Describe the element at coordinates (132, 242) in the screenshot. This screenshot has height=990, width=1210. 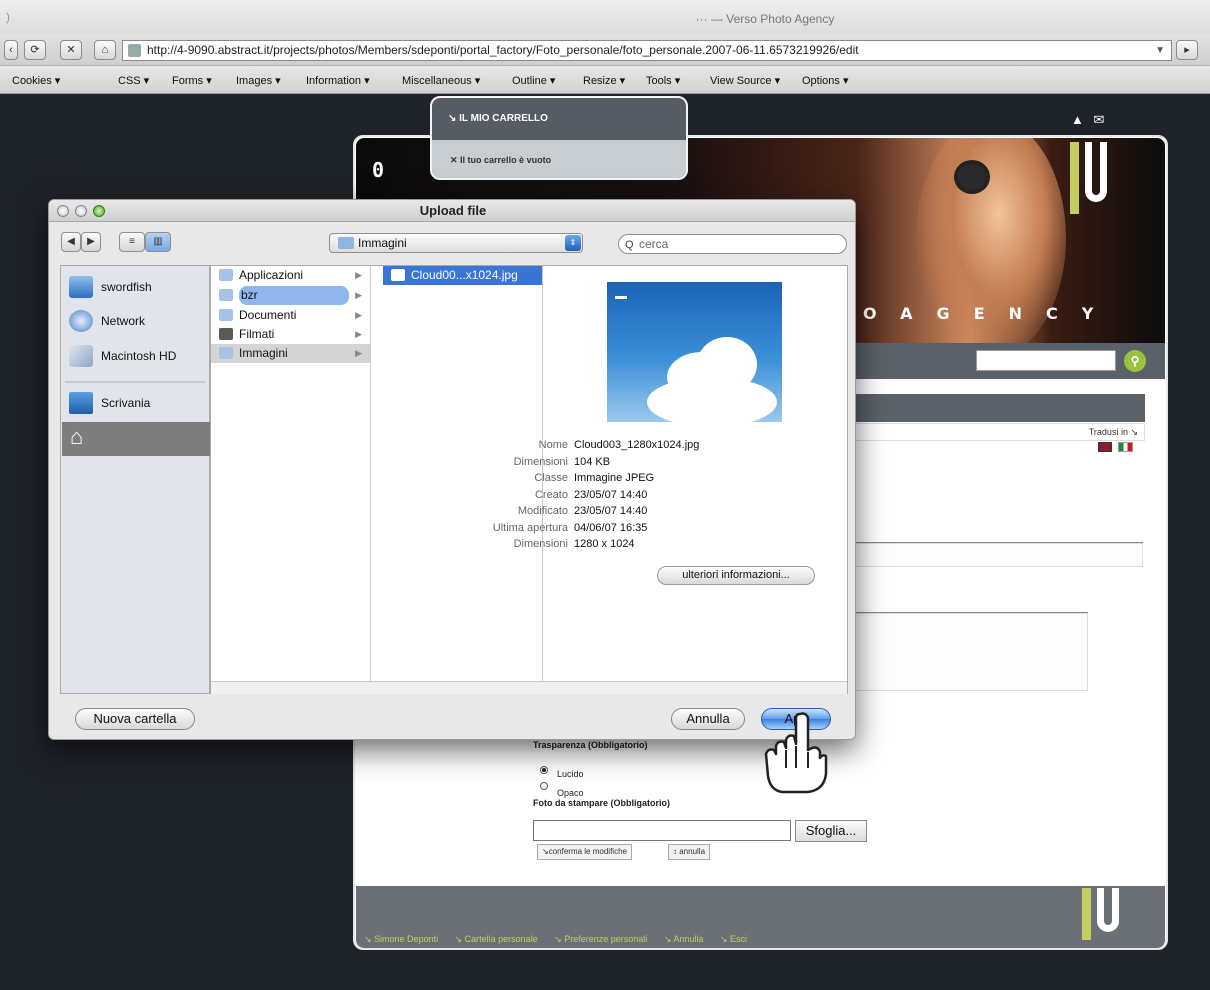
I see `list-view-icon: ≡` at that location.